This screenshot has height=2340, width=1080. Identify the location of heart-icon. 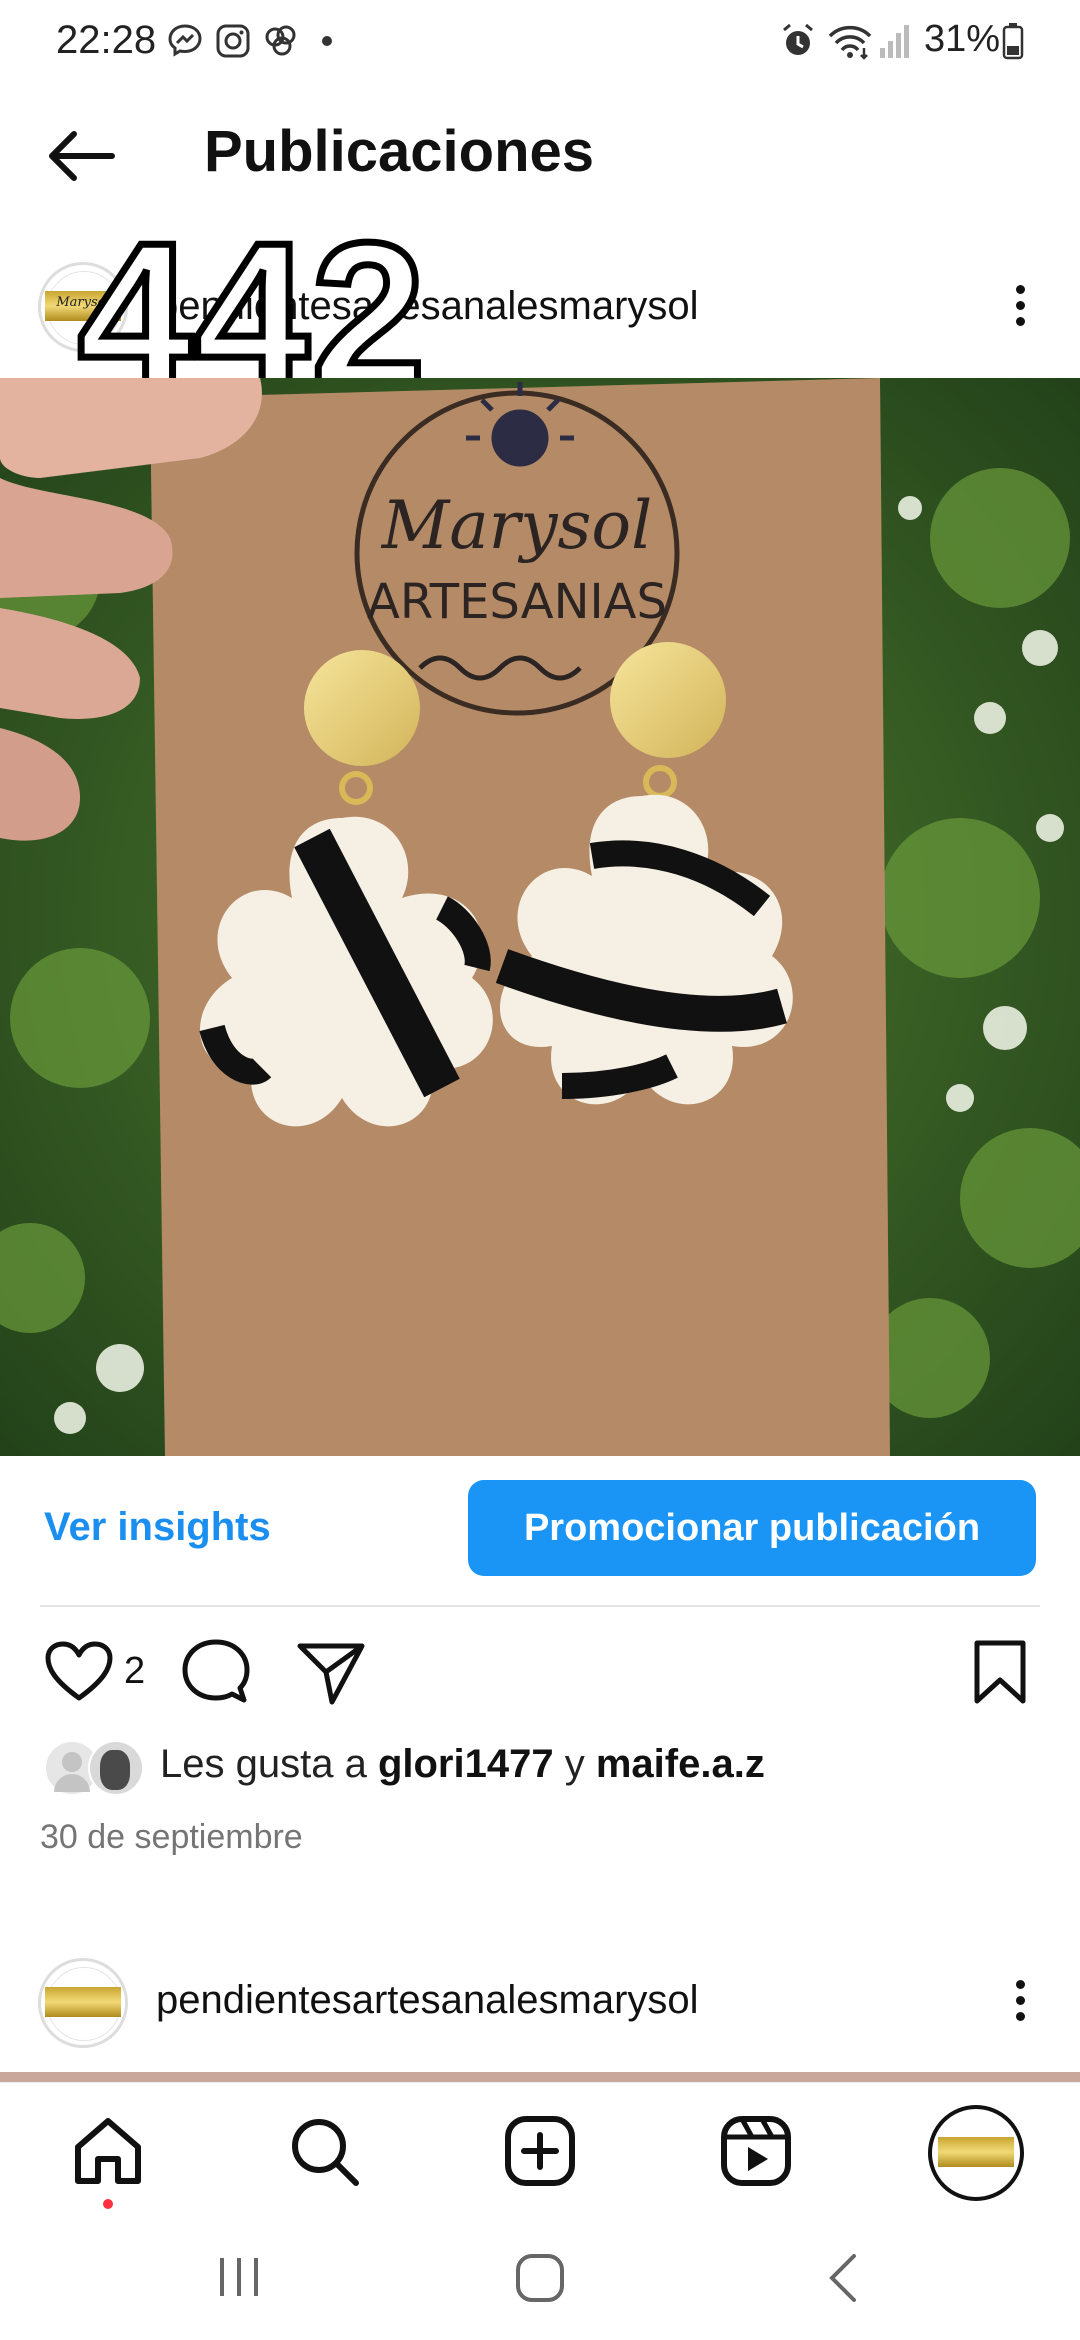
(79, 1672).